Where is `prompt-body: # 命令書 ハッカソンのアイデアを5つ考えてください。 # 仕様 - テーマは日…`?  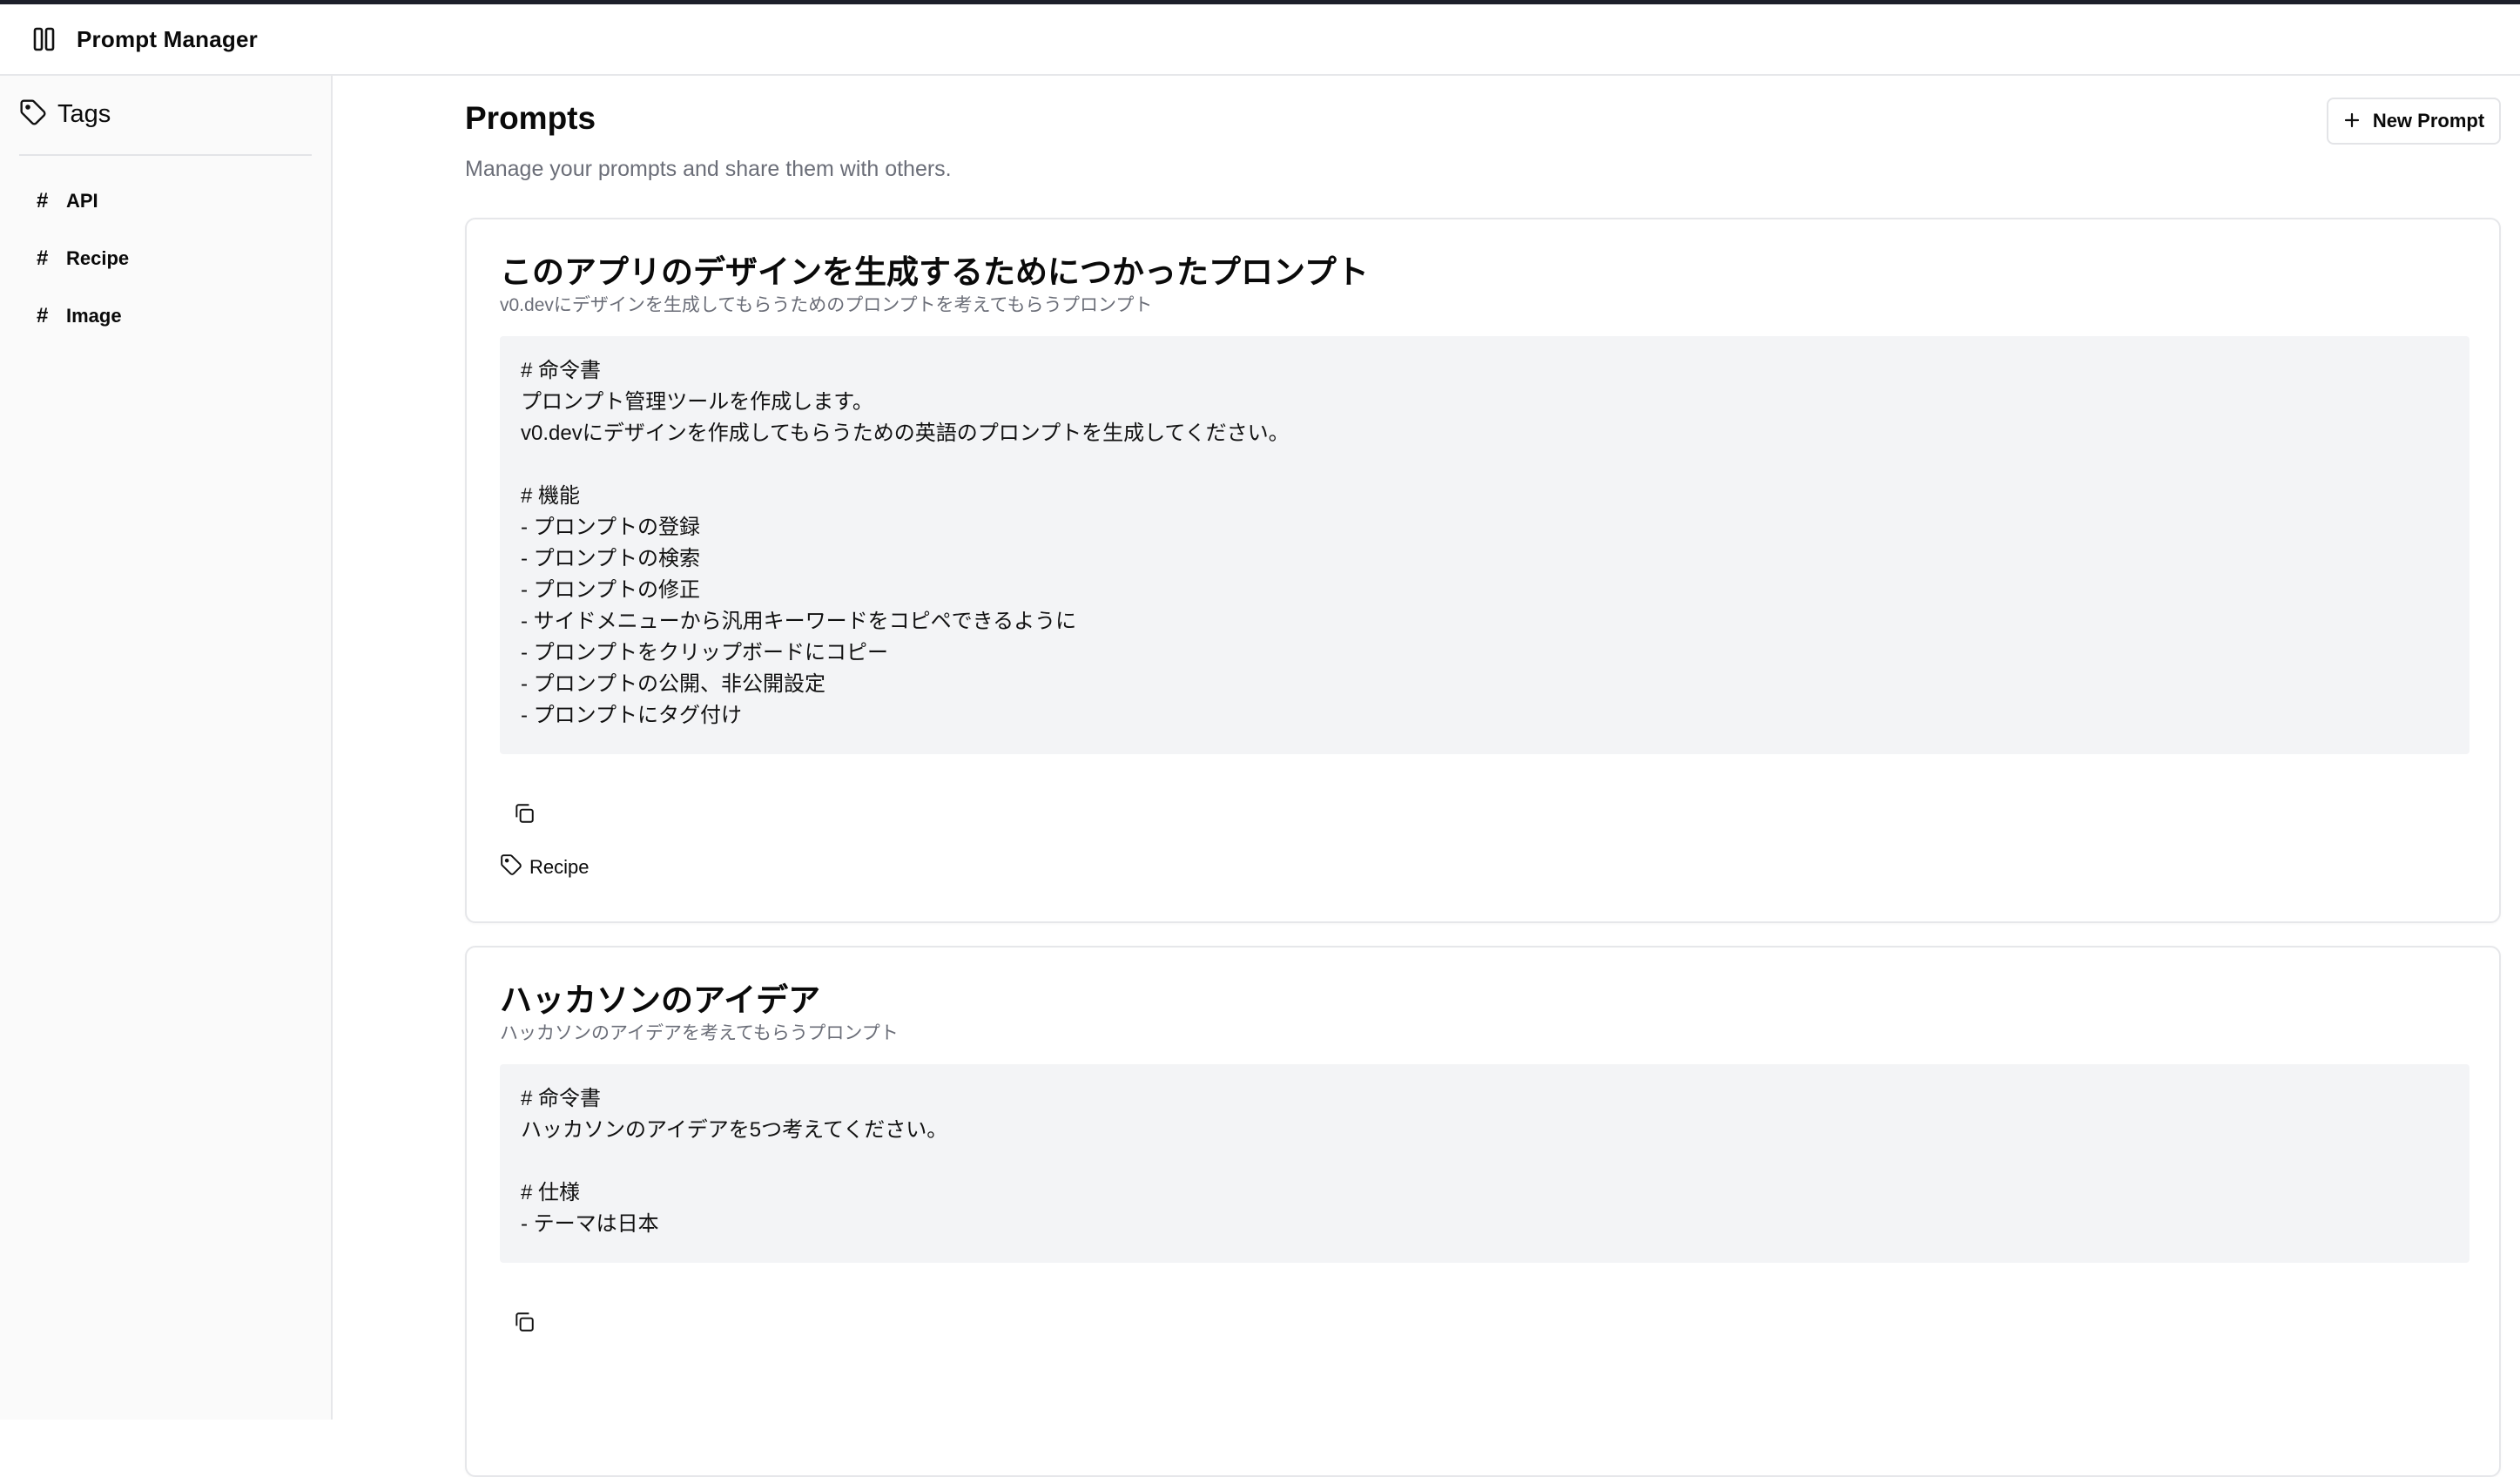
prompt-body: # 命令書 ハッカソンのアイデアを5つ考えてください。 # 仕様 - テーマは日… is located at coordinates (1484, 1163).